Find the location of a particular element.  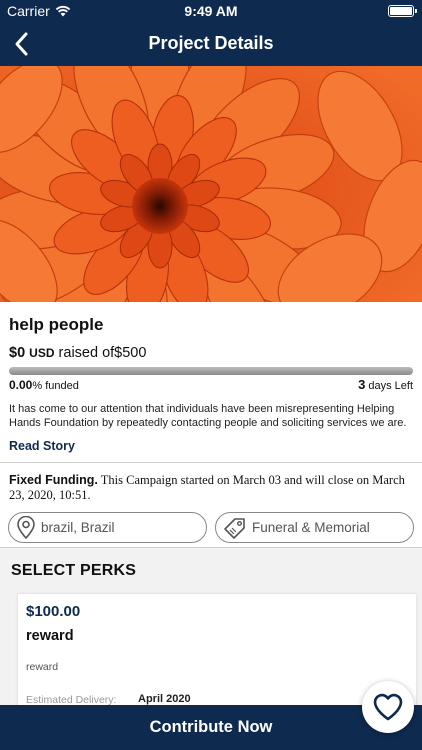

goal-amount: $500 is located at coordinates (130, 353).